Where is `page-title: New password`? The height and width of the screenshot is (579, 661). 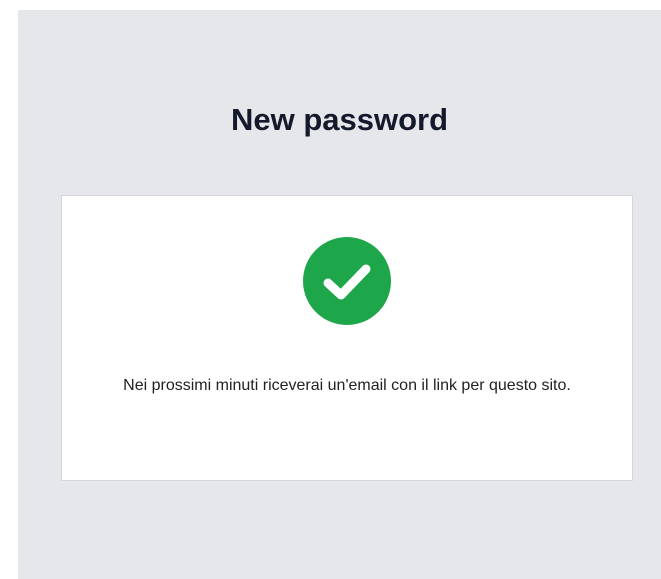 page-title: New password is located at coordinates (339, 119).